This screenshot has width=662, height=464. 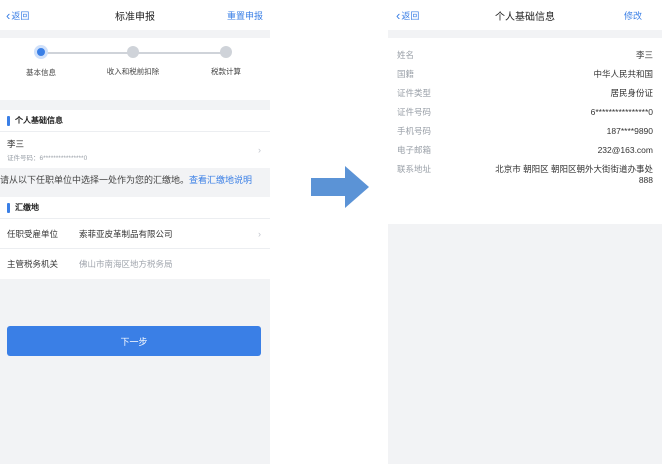 What do you see at coordinates (414, 169) in the screenshot?
I see `info-label: 联系地址` at bounding box center [414, 169].